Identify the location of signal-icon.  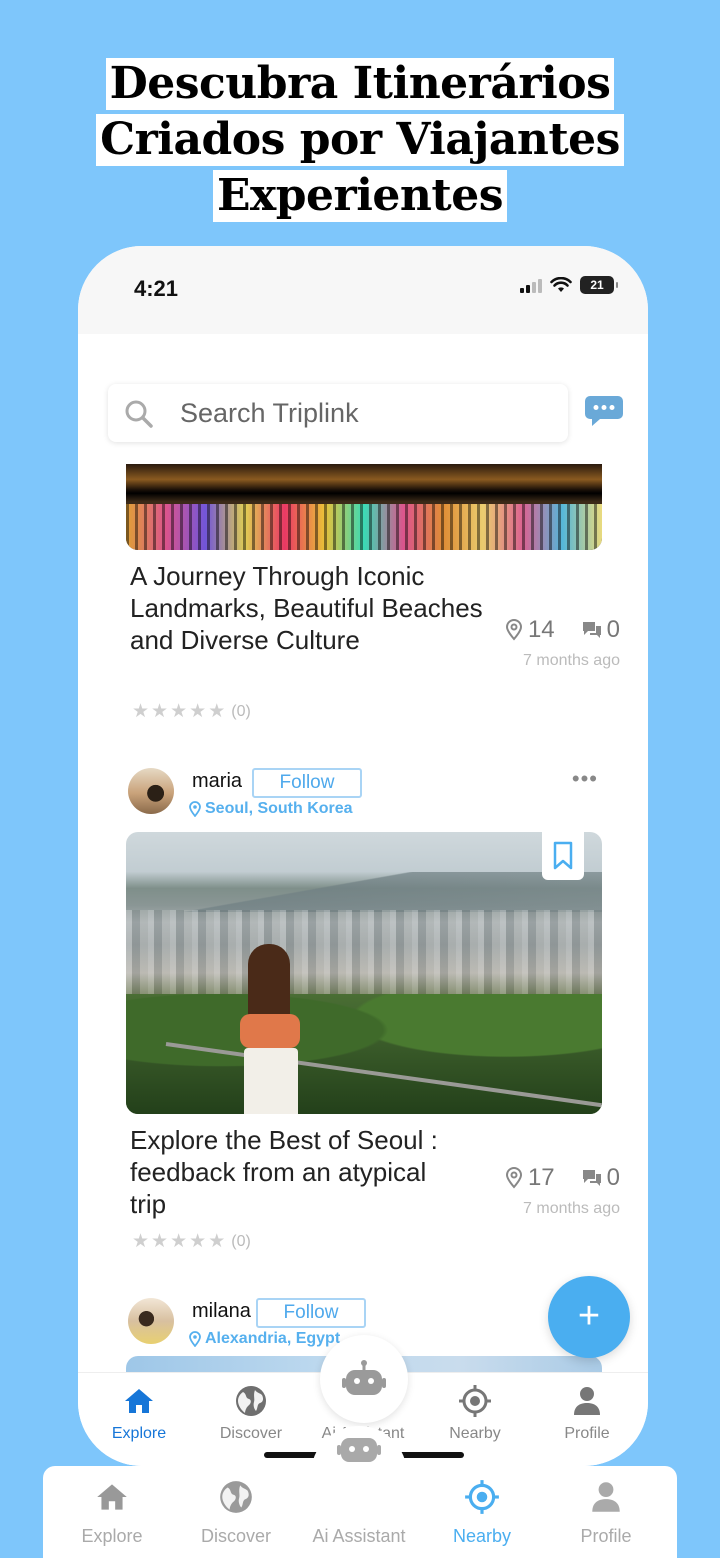
(531, 285).